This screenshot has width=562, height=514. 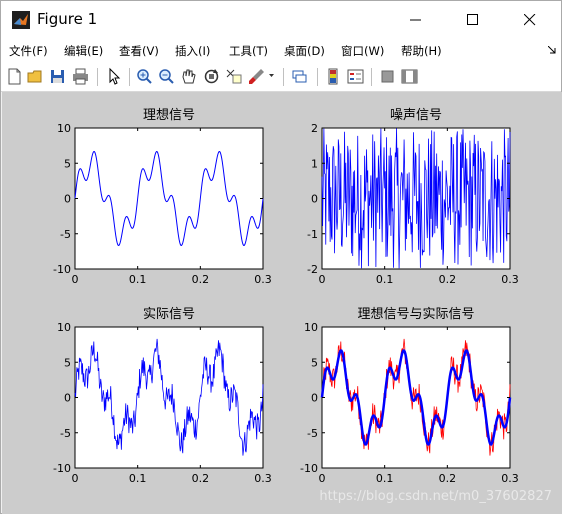 What do you see at coordinates (139, 51) in the screenshot?
I see `menu-view: 查看(V)` at bounding box center [139, 51].